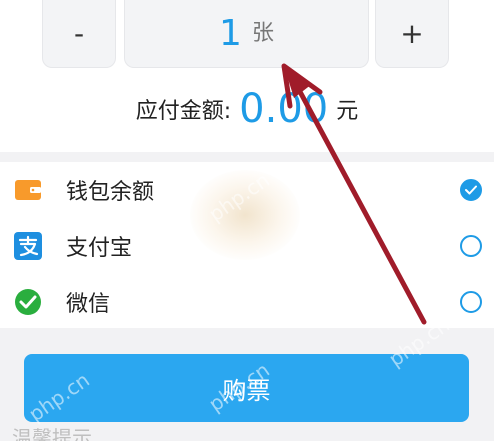 This screenshot has height=441, width=494. I want to click on amount-due-row: 应付金额: 0.00 元, so click(247, 109).